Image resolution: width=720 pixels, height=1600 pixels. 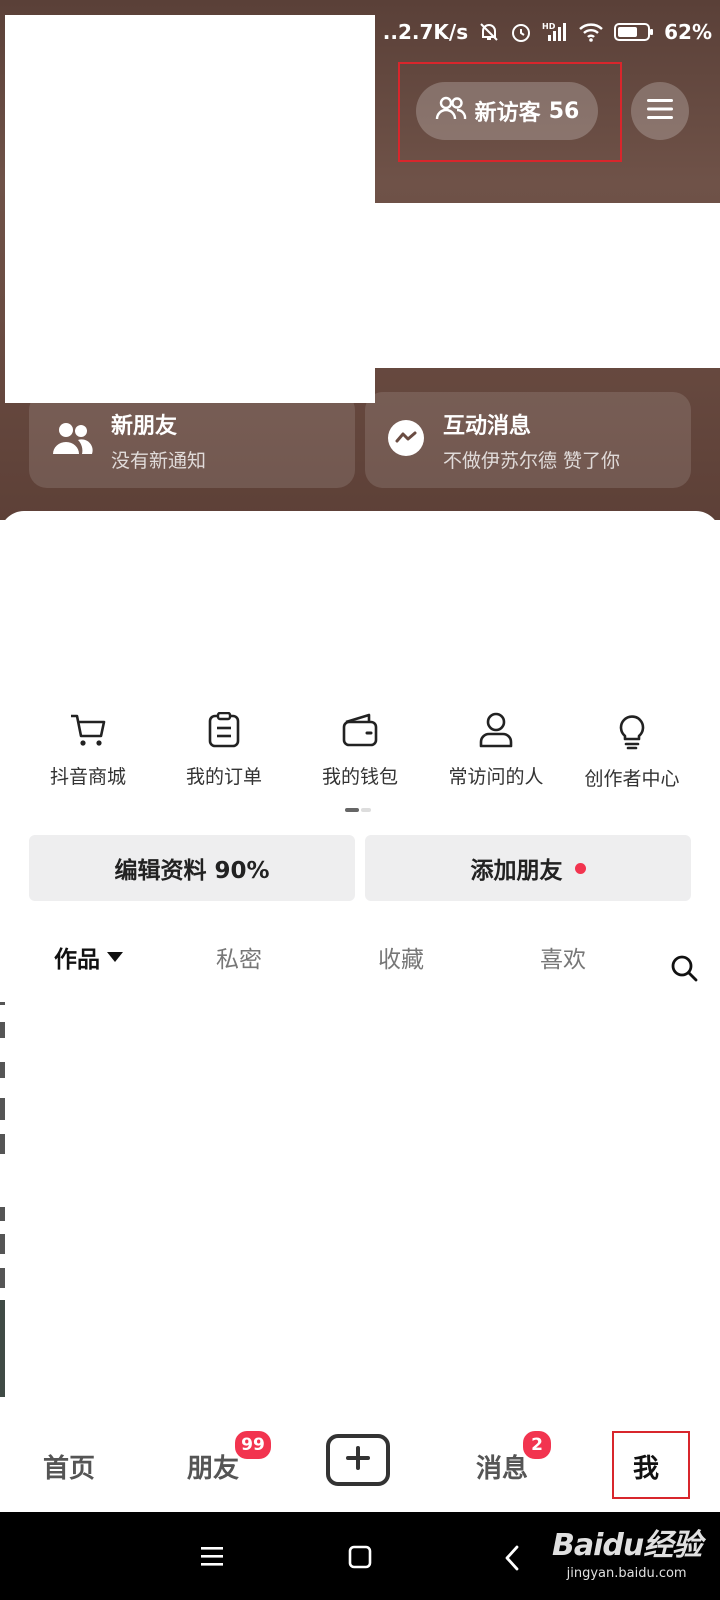 I want to click on recent-apps-icon, so click(x=212, y=1558).